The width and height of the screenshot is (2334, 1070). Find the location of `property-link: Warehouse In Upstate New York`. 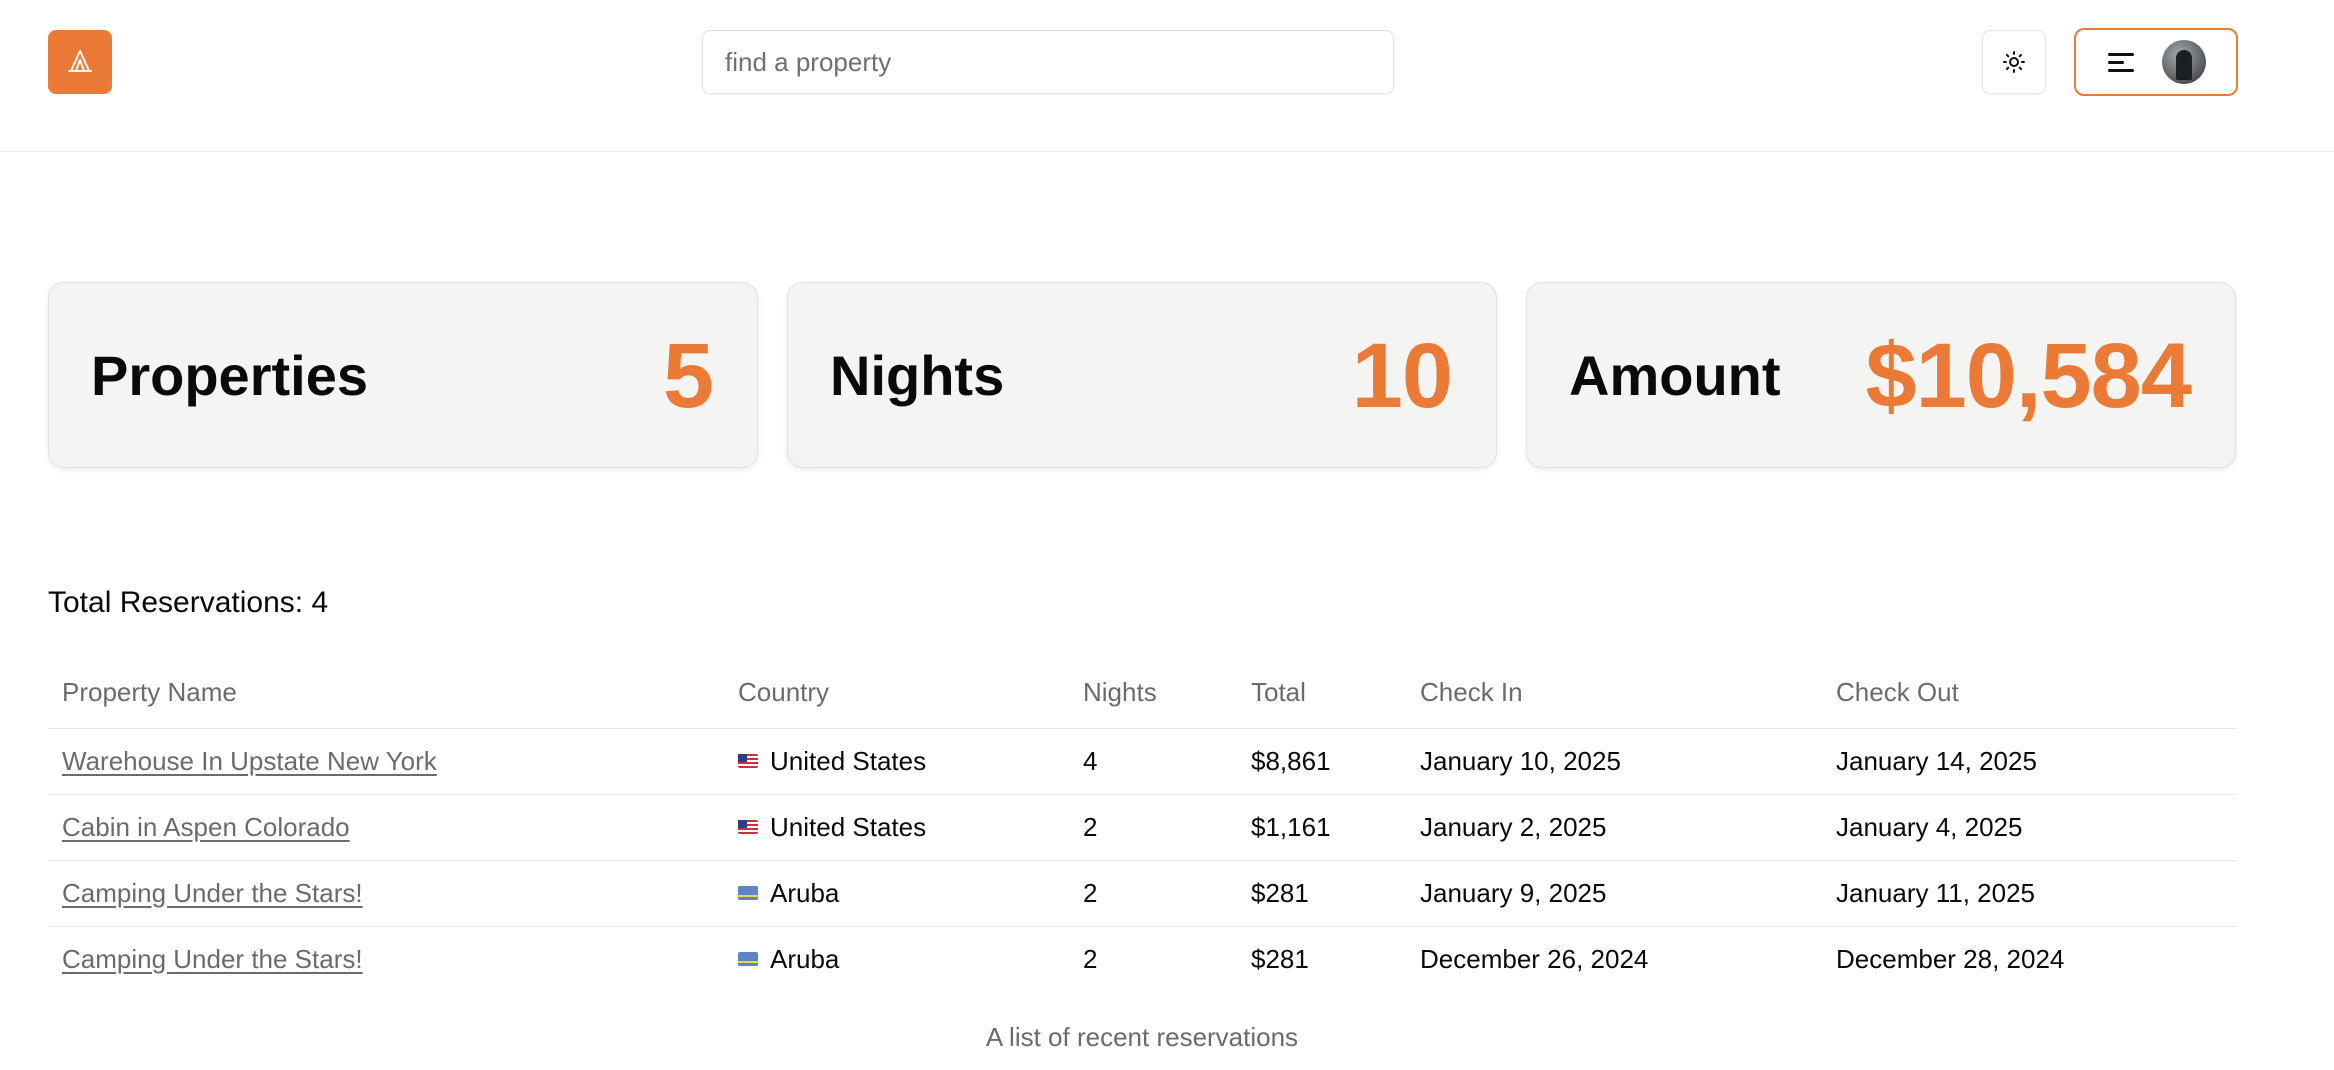

property-link: Warehouse In Upstate New York is located at coordinates (249, 761).